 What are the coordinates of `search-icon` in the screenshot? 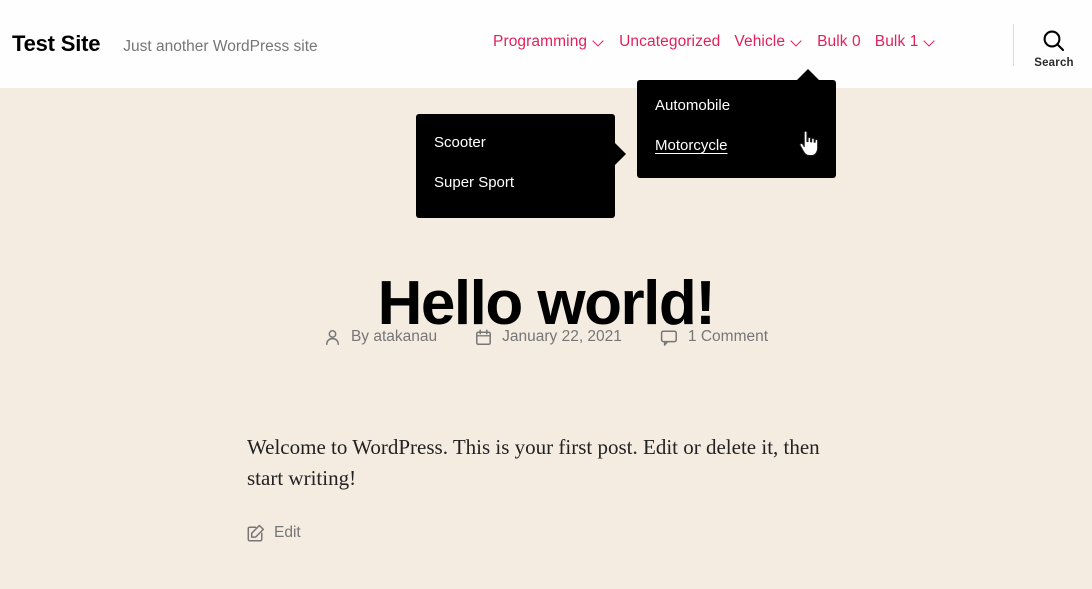 It's located at (1054, 41).